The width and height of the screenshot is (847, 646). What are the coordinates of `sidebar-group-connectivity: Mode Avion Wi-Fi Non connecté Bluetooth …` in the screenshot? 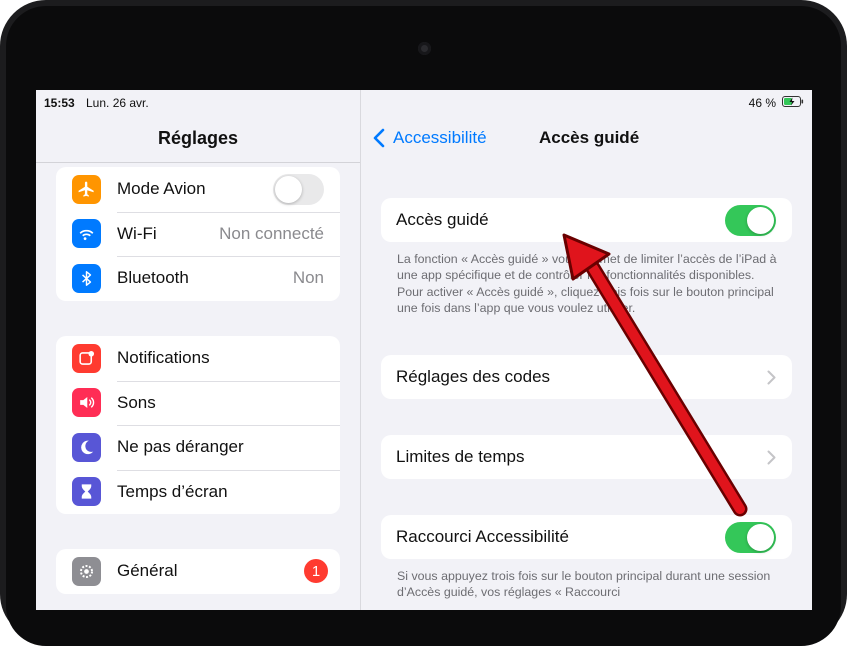 It's located at (198, 234).